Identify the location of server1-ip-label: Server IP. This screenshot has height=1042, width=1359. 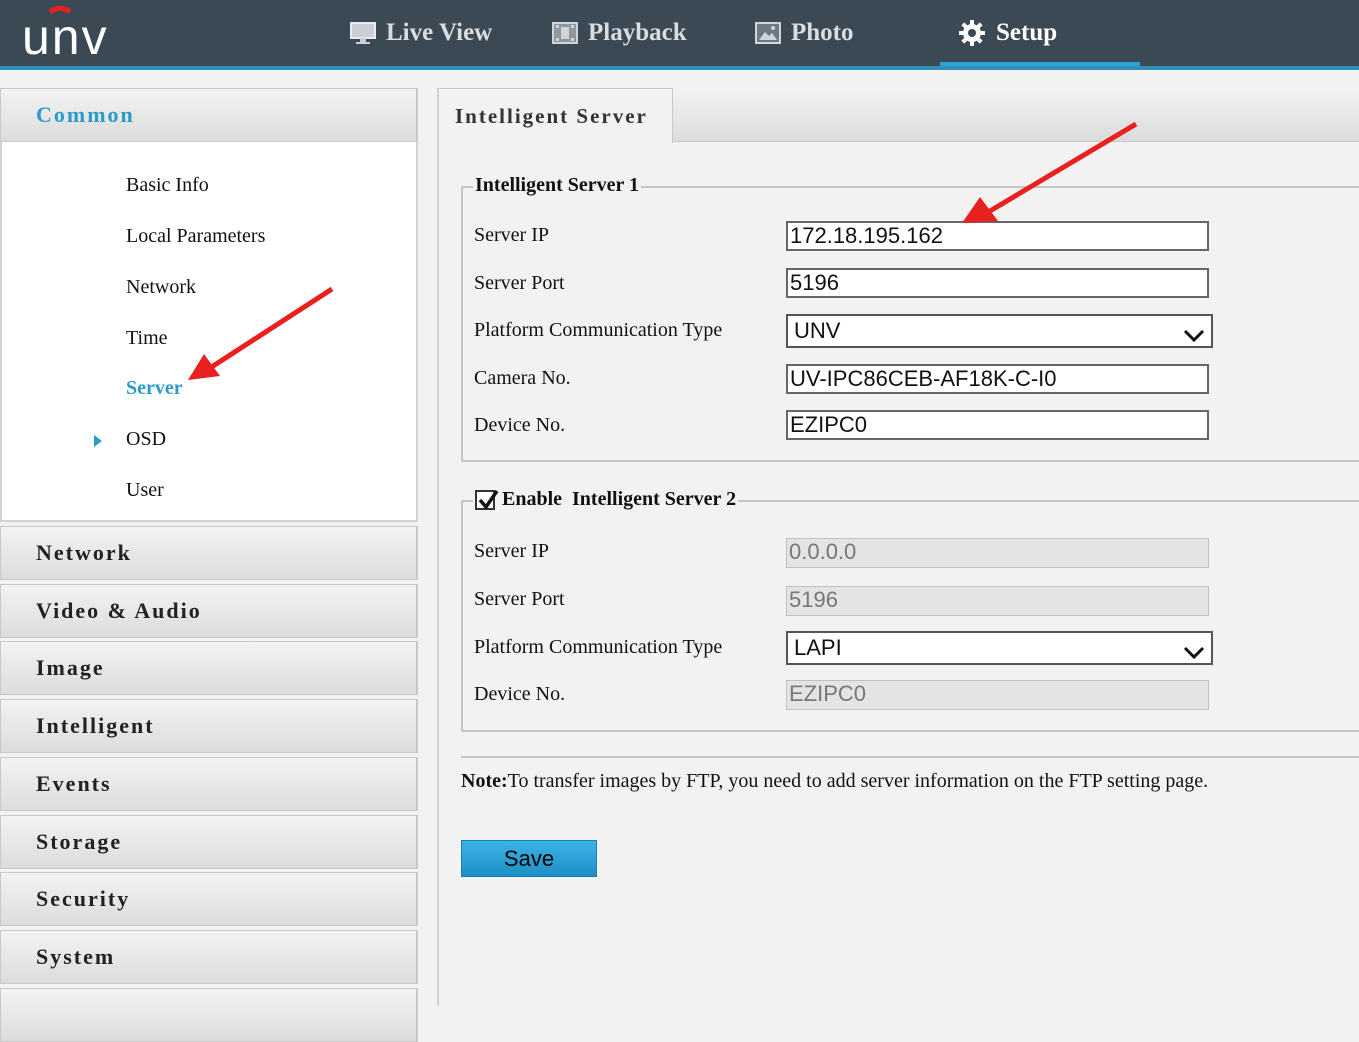
(511, 235).